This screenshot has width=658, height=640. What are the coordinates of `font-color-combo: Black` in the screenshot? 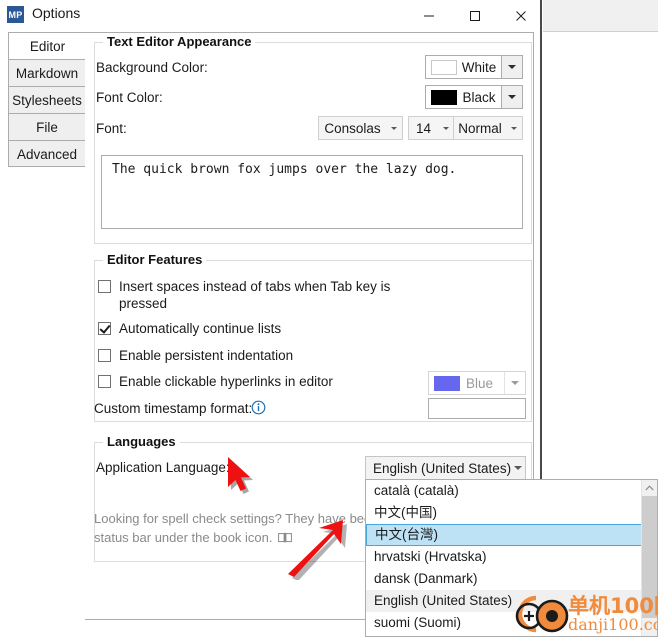 It's located at (474, 97).